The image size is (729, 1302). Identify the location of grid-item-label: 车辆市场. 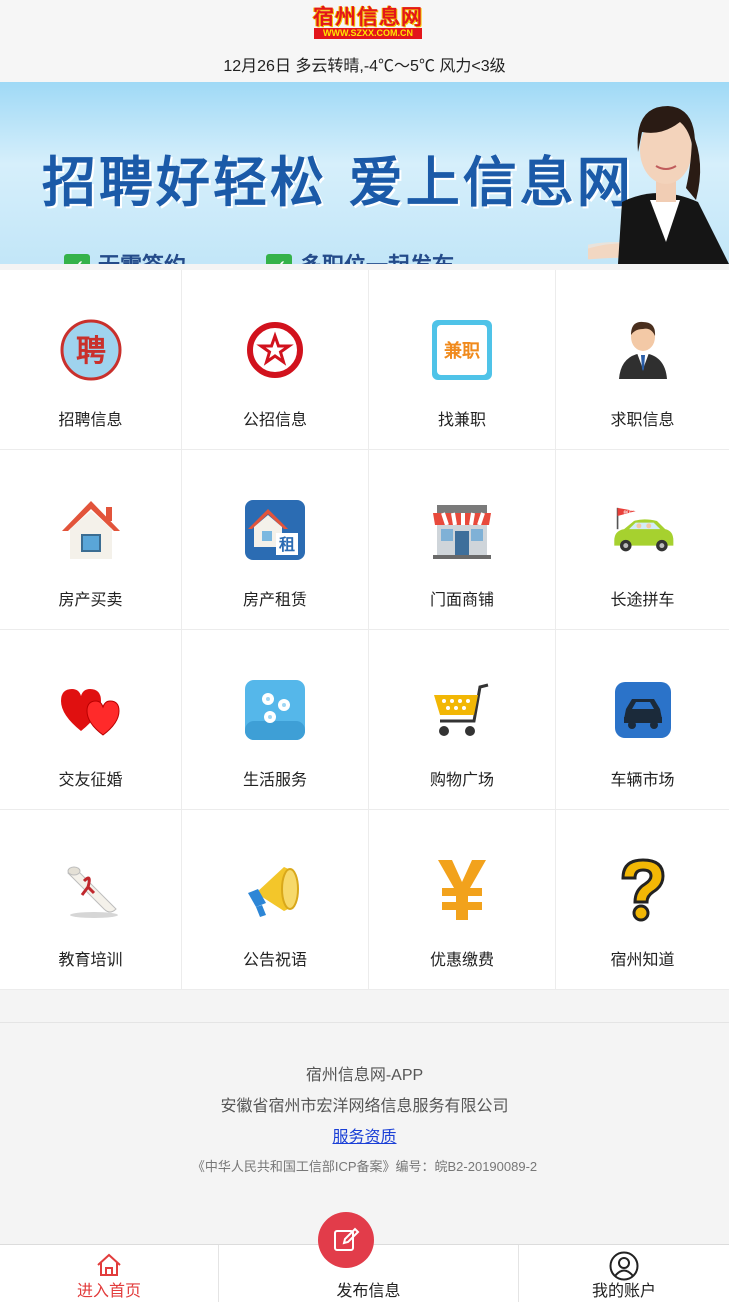
(642, 780).